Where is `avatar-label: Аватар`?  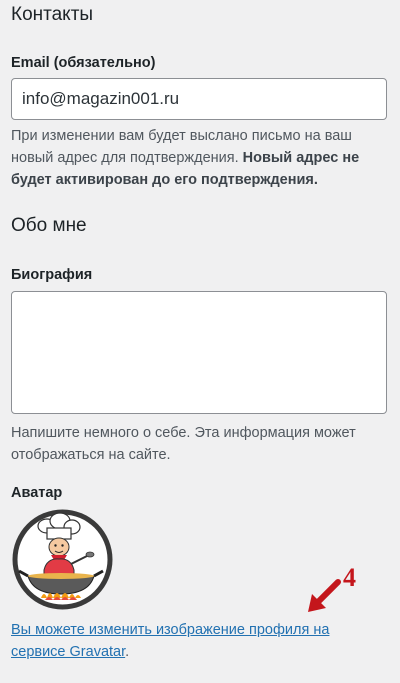
avatar-label: Аватар is located at coordinates (37, 493).